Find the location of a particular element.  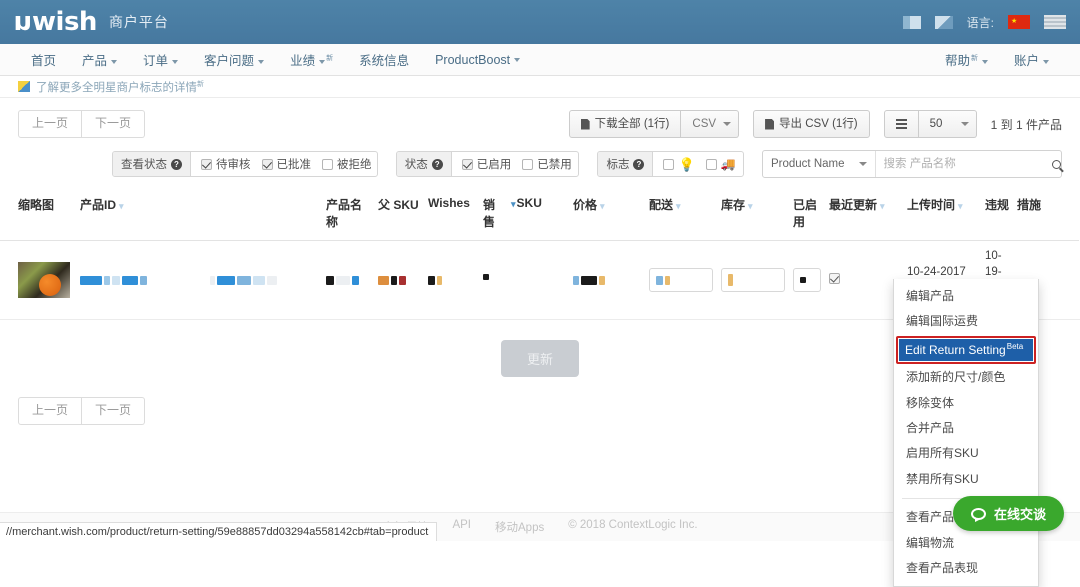

column-label: 已启用 is located at coordinates (805, 214).